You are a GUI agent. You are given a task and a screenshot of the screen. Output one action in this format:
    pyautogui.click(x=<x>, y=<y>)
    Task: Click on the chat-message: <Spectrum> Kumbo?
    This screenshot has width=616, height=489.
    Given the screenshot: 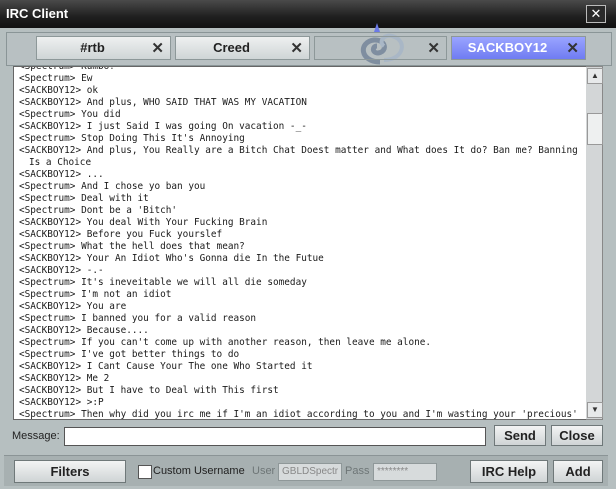 What is the action you would take?
    pyautogui.click(x=67, y=69)
    